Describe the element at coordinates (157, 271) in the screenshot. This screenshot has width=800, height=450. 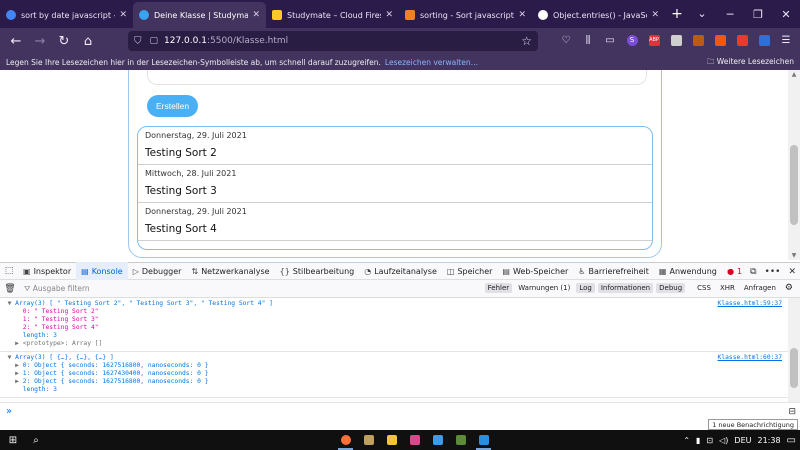
I see `tab-debugger: ▷ Debugger` at that location.